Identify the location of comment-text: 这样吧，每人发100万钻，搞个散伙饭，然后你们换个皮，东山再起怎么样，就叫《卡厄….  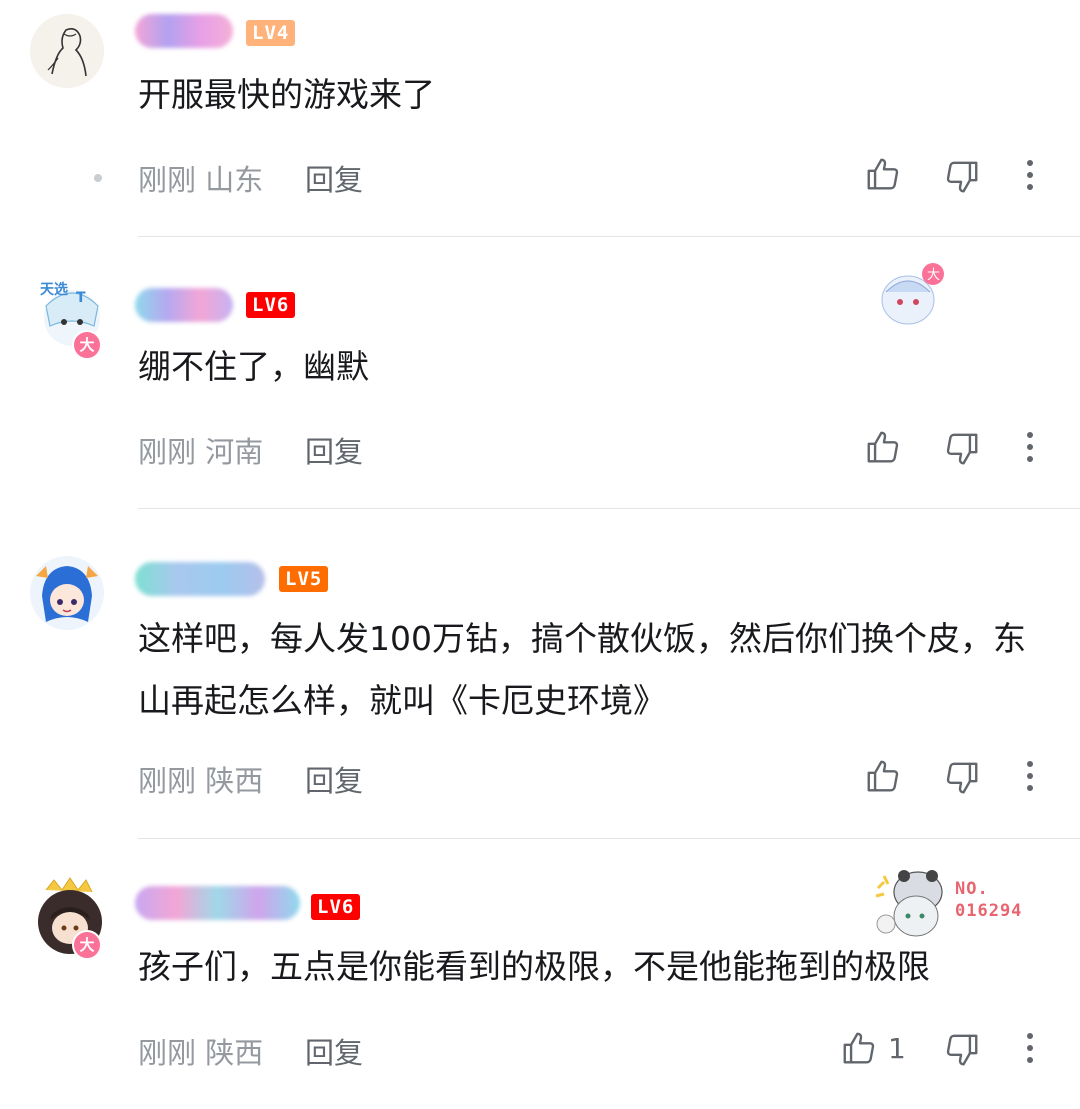
(582, 669).